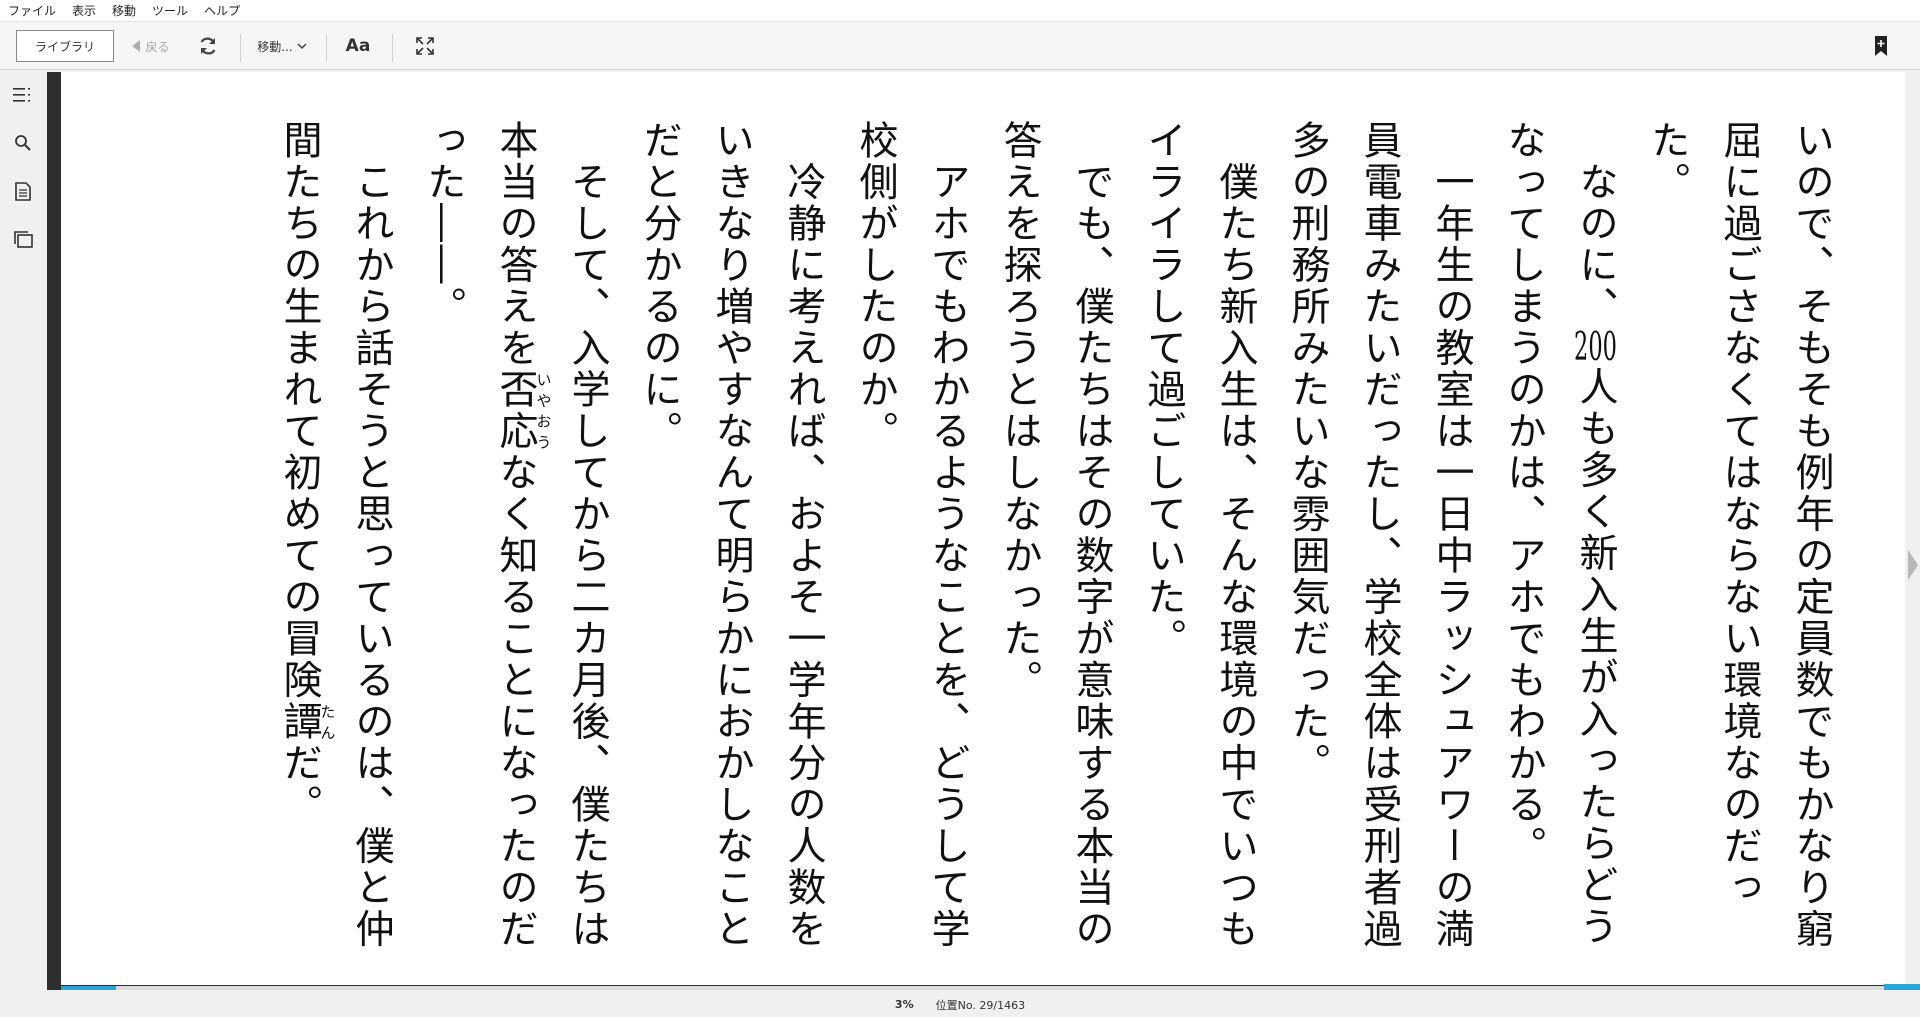 The height and width of the screenshot is (1017, 1920). I want to click on back-button: 戻る, so click(151, 46).